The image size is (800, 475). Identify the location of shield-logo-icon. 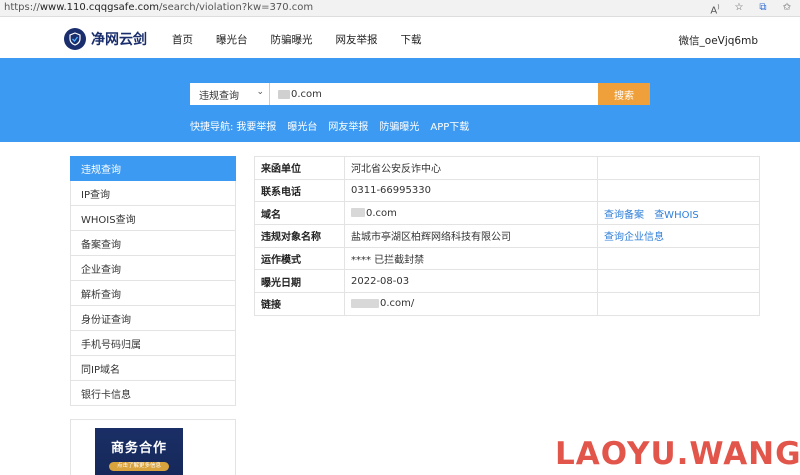
(75, 39).